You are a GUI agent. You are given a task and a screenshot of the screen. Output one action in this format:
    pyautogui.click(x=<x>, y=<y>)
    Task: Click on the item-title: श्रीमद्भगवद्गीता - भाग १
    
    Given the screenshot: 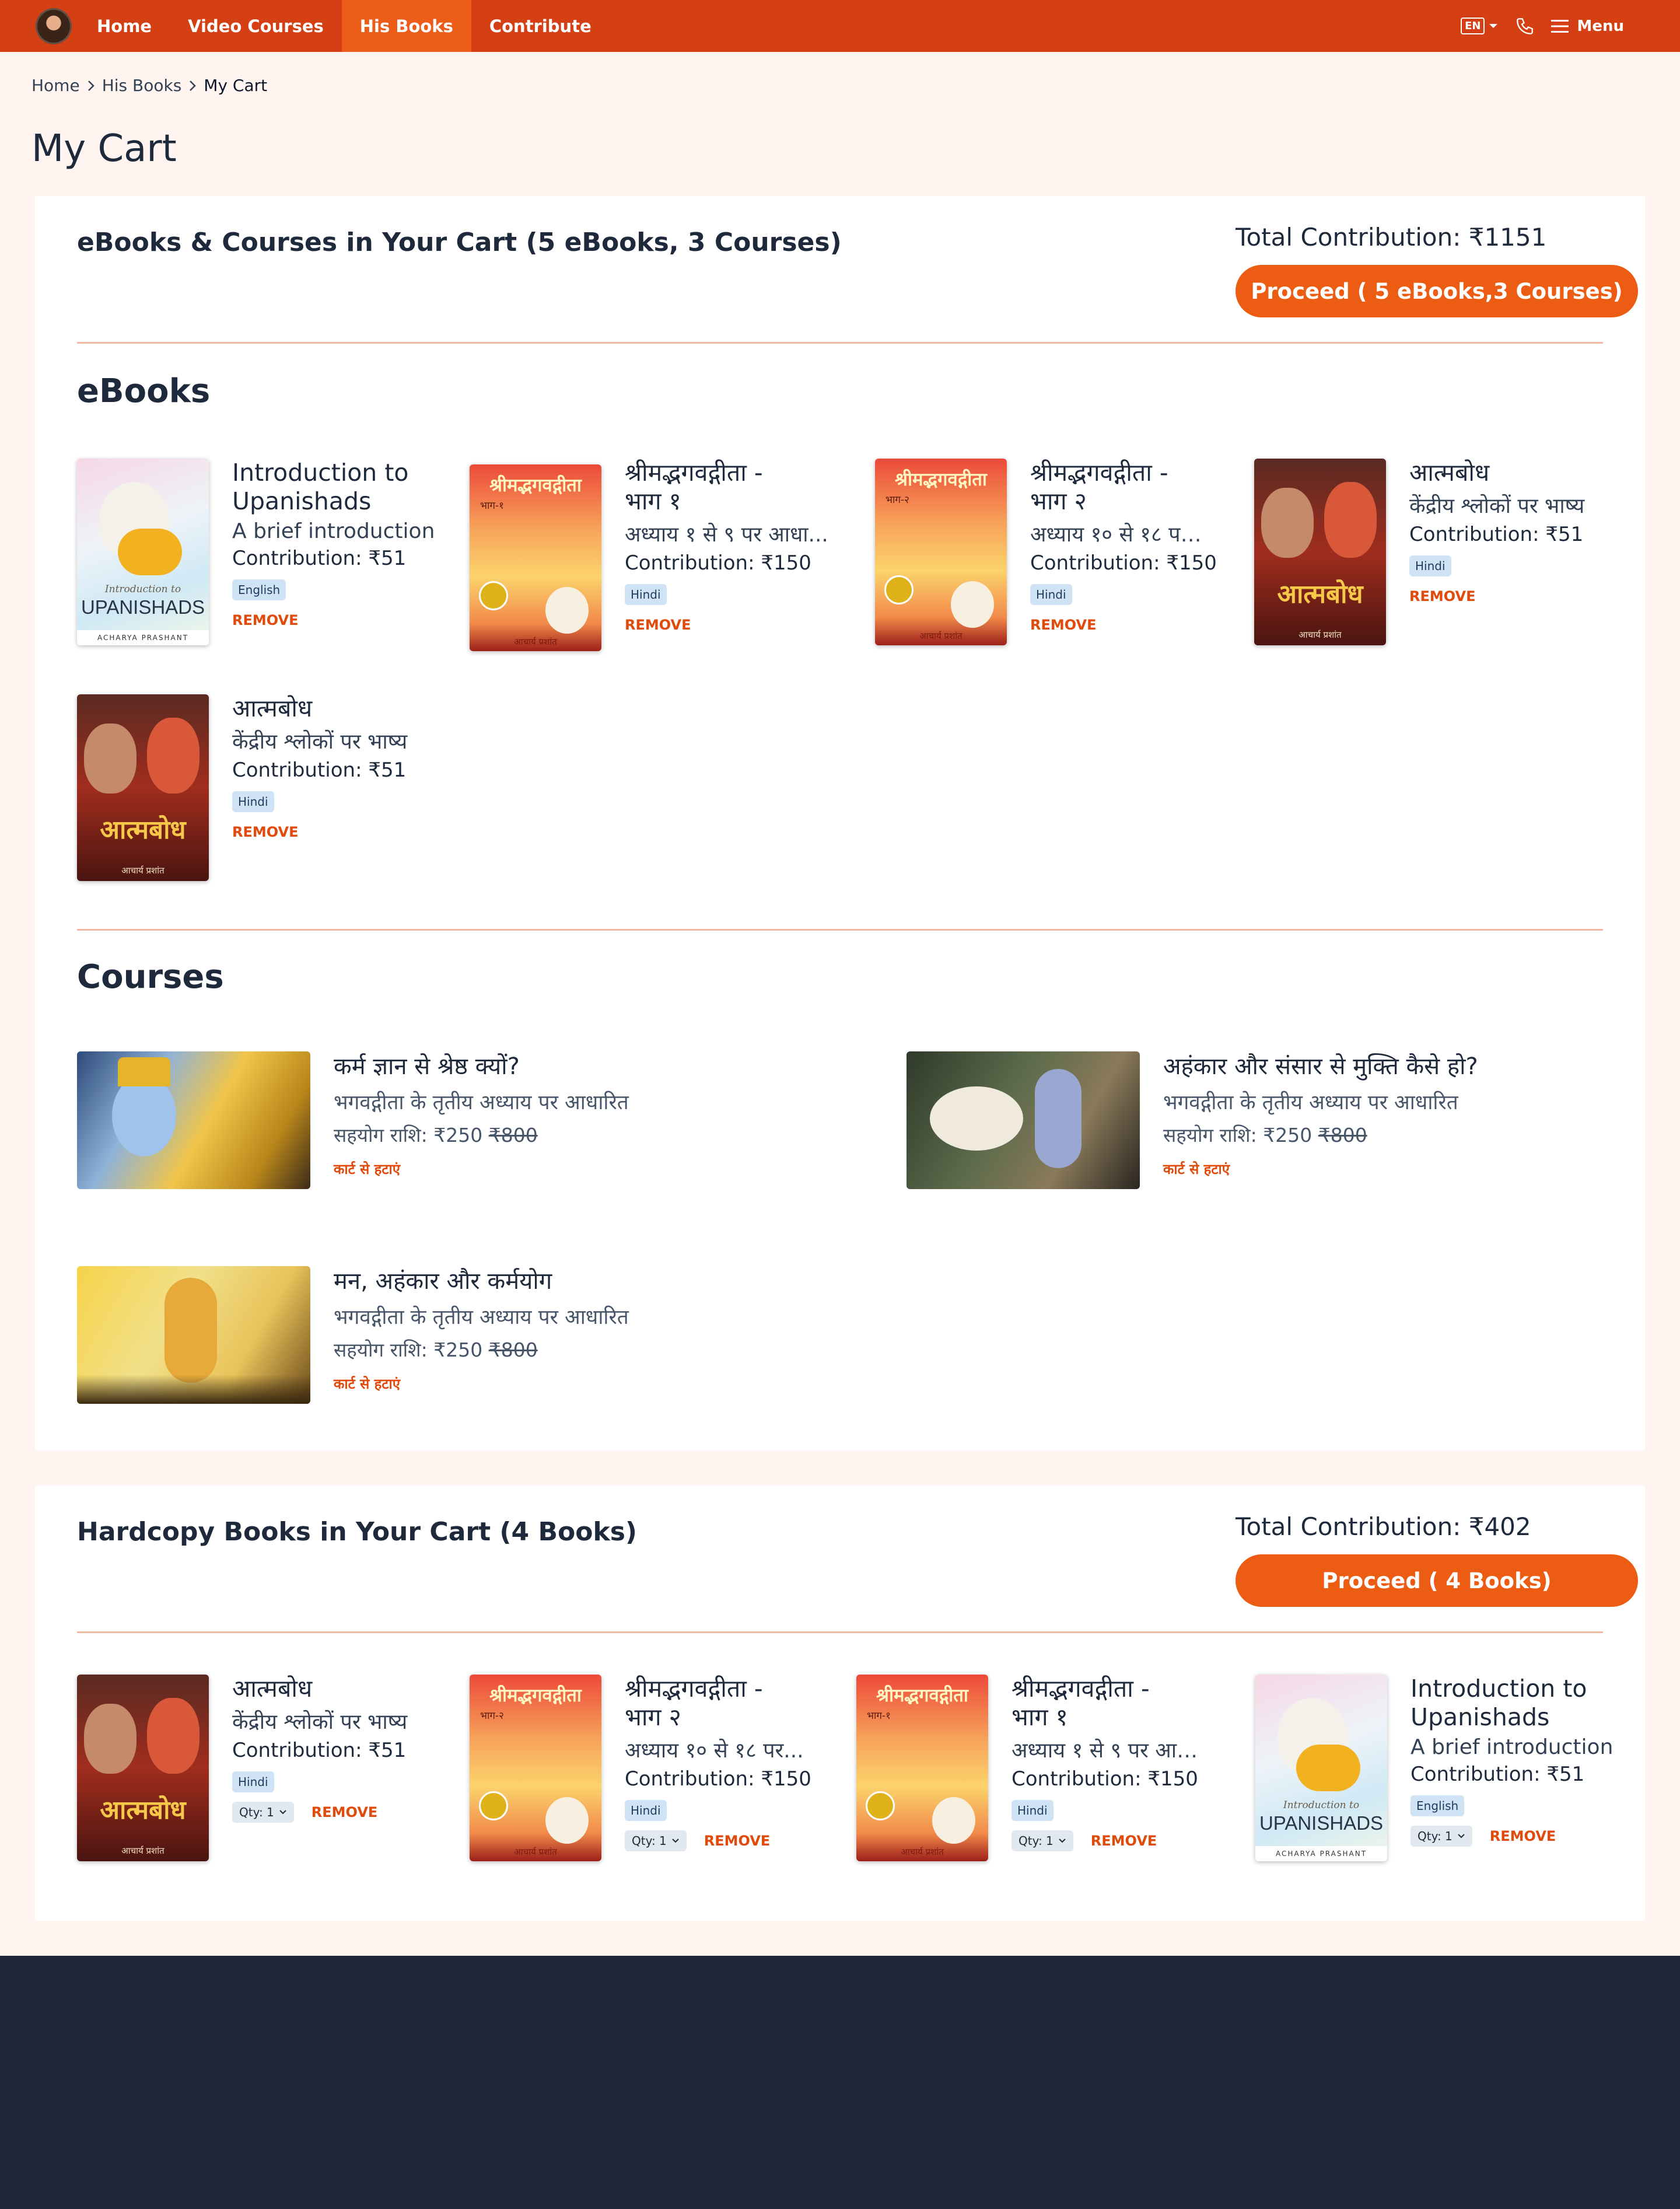 What is the action you would take?
    pyautogui.click(x=694, y=487)
    